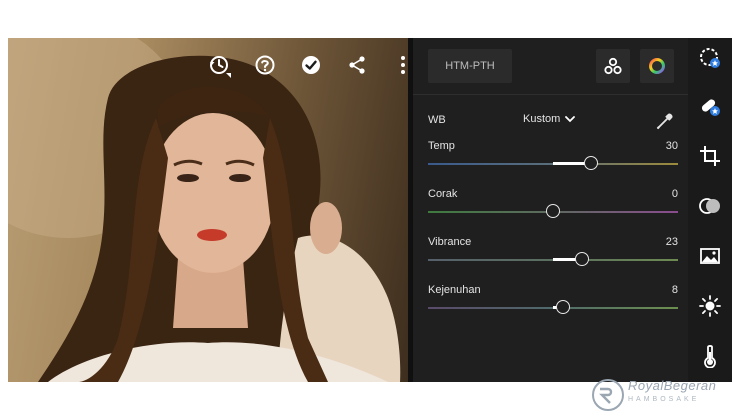 This screenshot has width=740, height=416. Describe the element at coordinates (570, 119) in the screenshot. I see `chevron-down-icon` at that location.